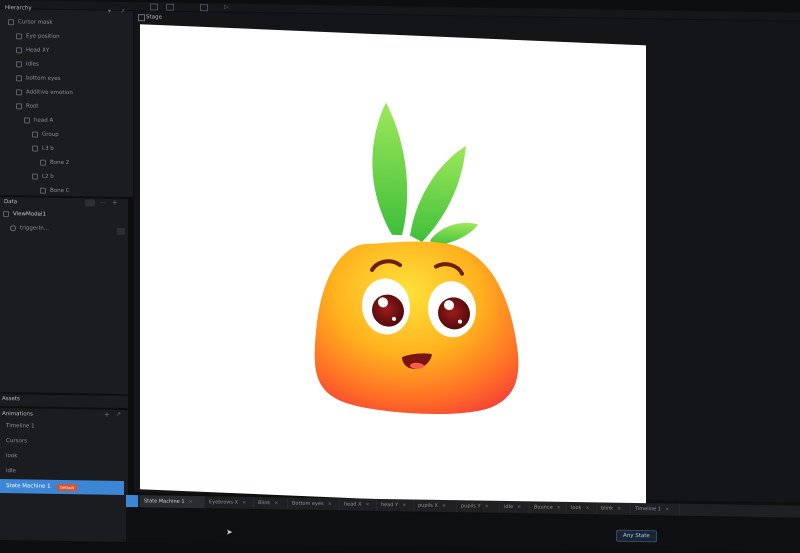 The image size is (800, 553). I want to click on timeline-tab: pupils X ×, so click(435, 506).